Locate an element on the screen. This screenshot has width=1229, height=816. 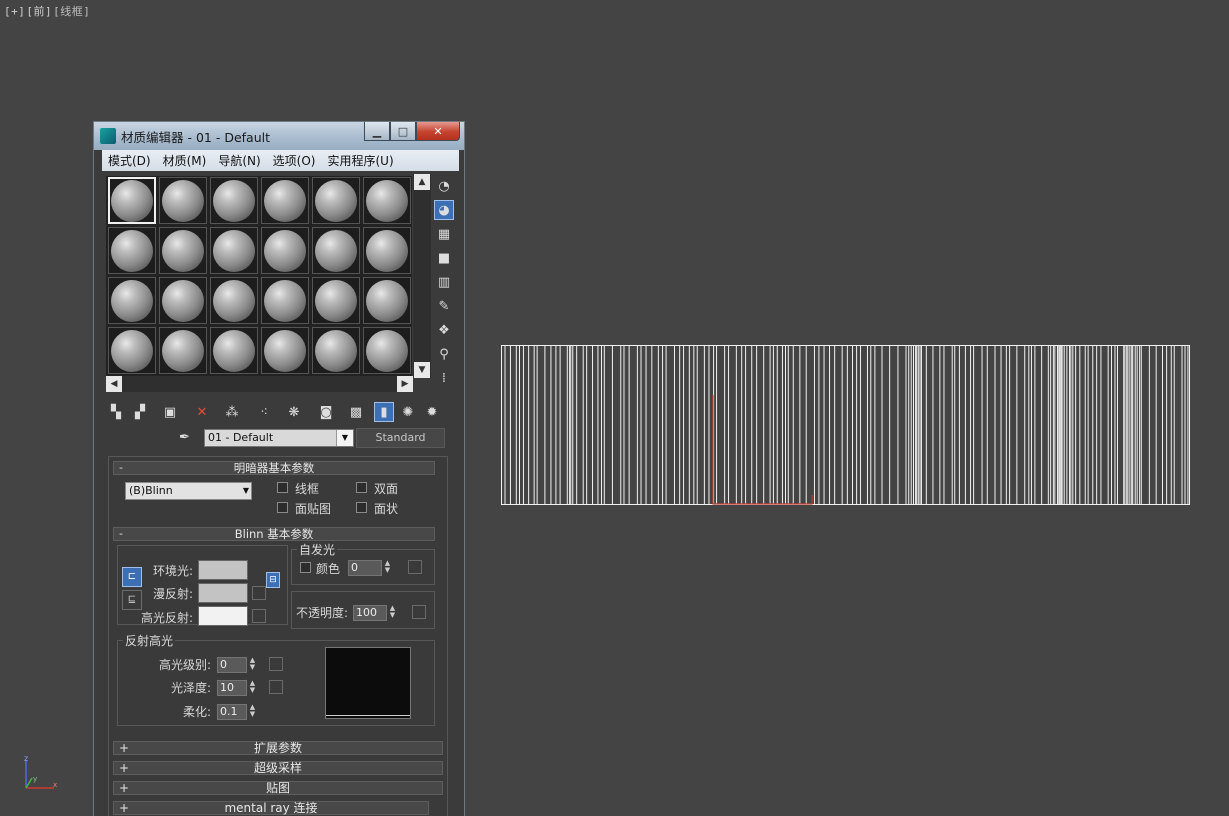
material-id-channel-icon: ❋ is located at coordinates (294, 412).